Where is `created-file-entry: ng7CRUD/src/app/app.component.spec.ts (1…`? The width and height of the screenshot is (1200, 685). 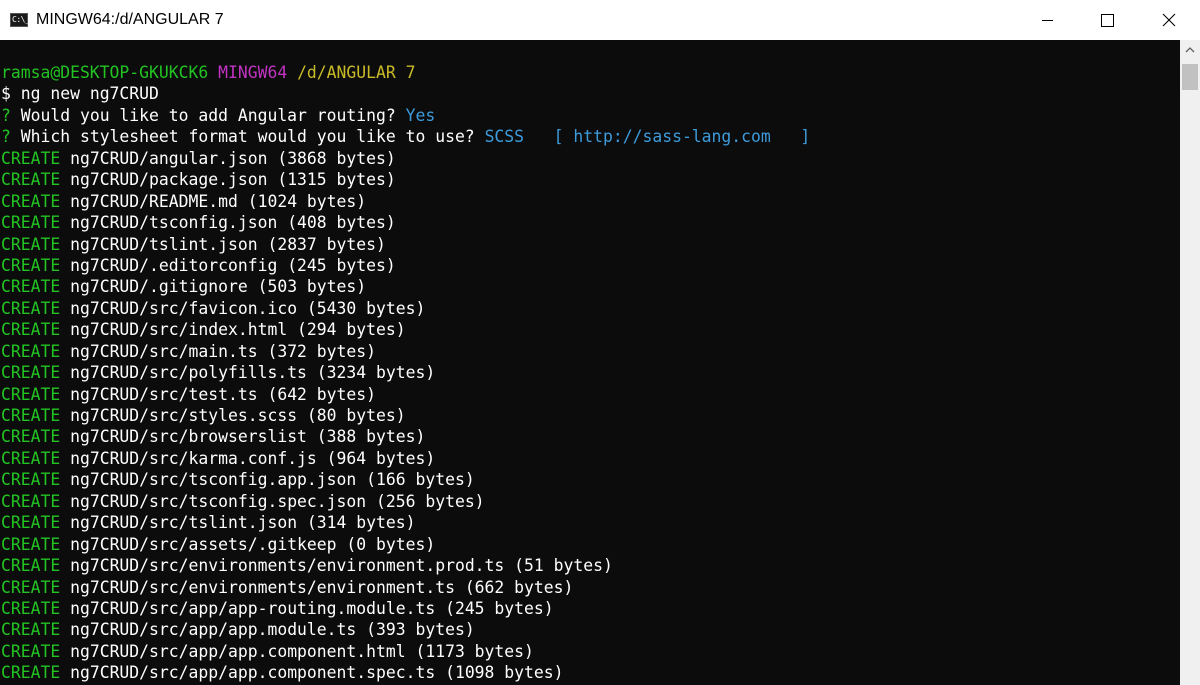
created-file-entry: ng7CRUD/src/app/app.component.spec.ts (1… is located at coordinates (317, 673).